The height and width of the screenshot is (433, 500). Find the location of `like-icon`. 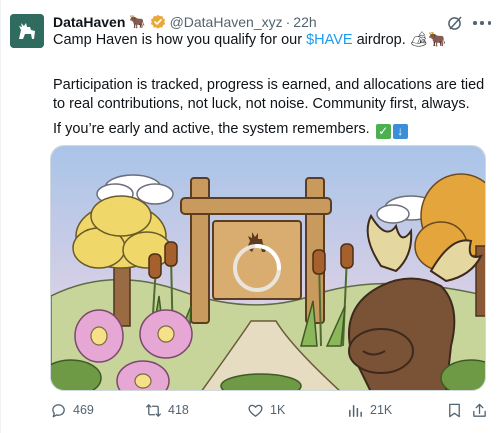

like-icon is located at coordinates (255, 410).